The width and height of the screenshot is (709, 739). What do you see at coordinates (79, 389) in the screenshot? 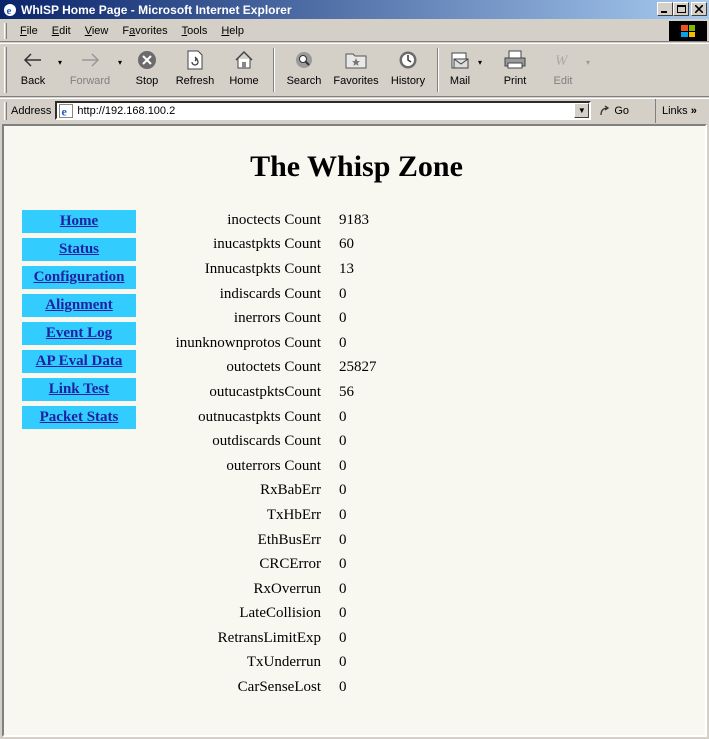
I see `nav-link-link-test: Link Test` at bounding box center [79, 389].